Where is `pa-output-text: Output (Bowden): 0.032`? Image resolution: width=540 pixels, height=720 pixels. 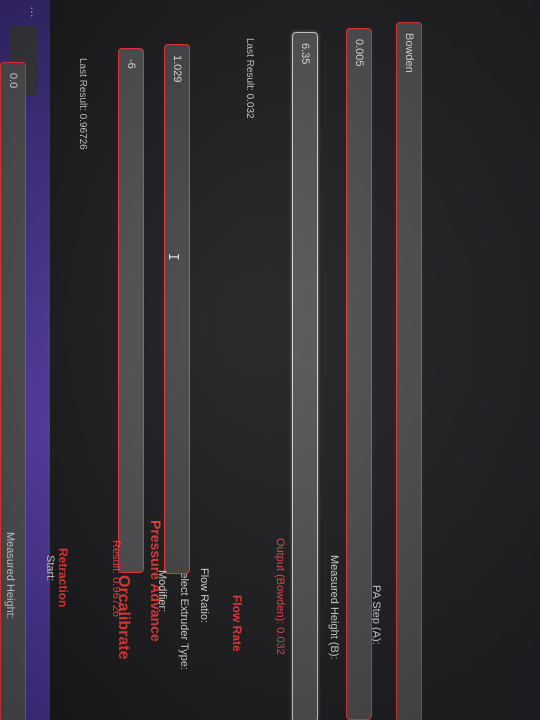 pa-output-text: Output (Bowden): 0.032 is located at coordinates (280, 596).